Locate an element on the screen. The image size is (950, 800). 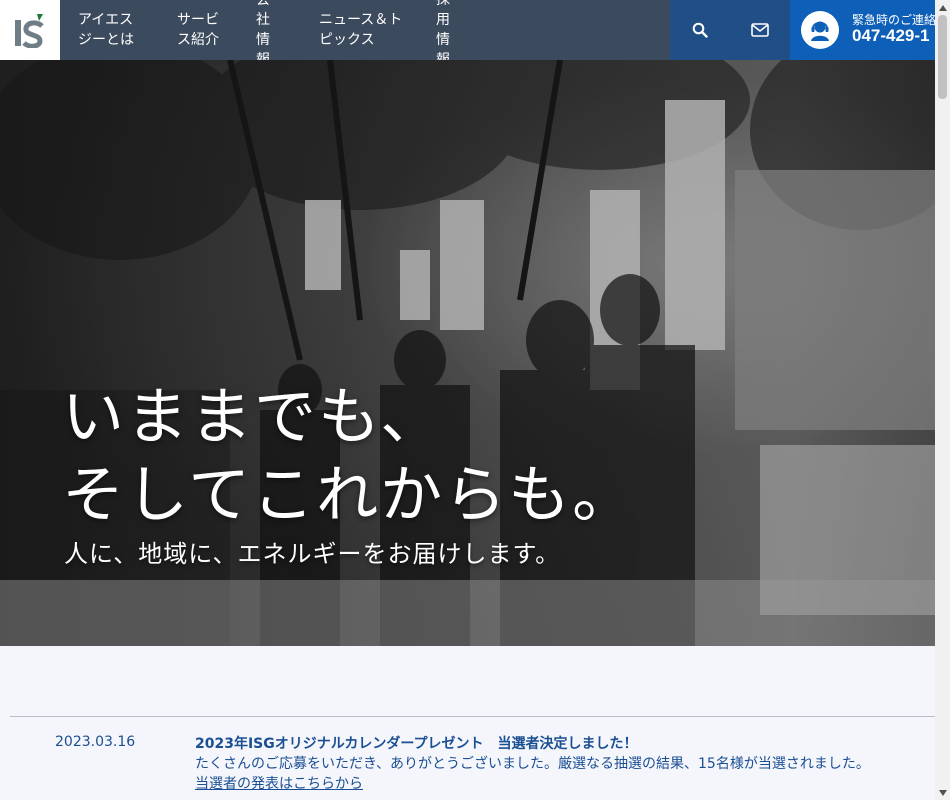
operator-icon is located at coordinates (820, 30).